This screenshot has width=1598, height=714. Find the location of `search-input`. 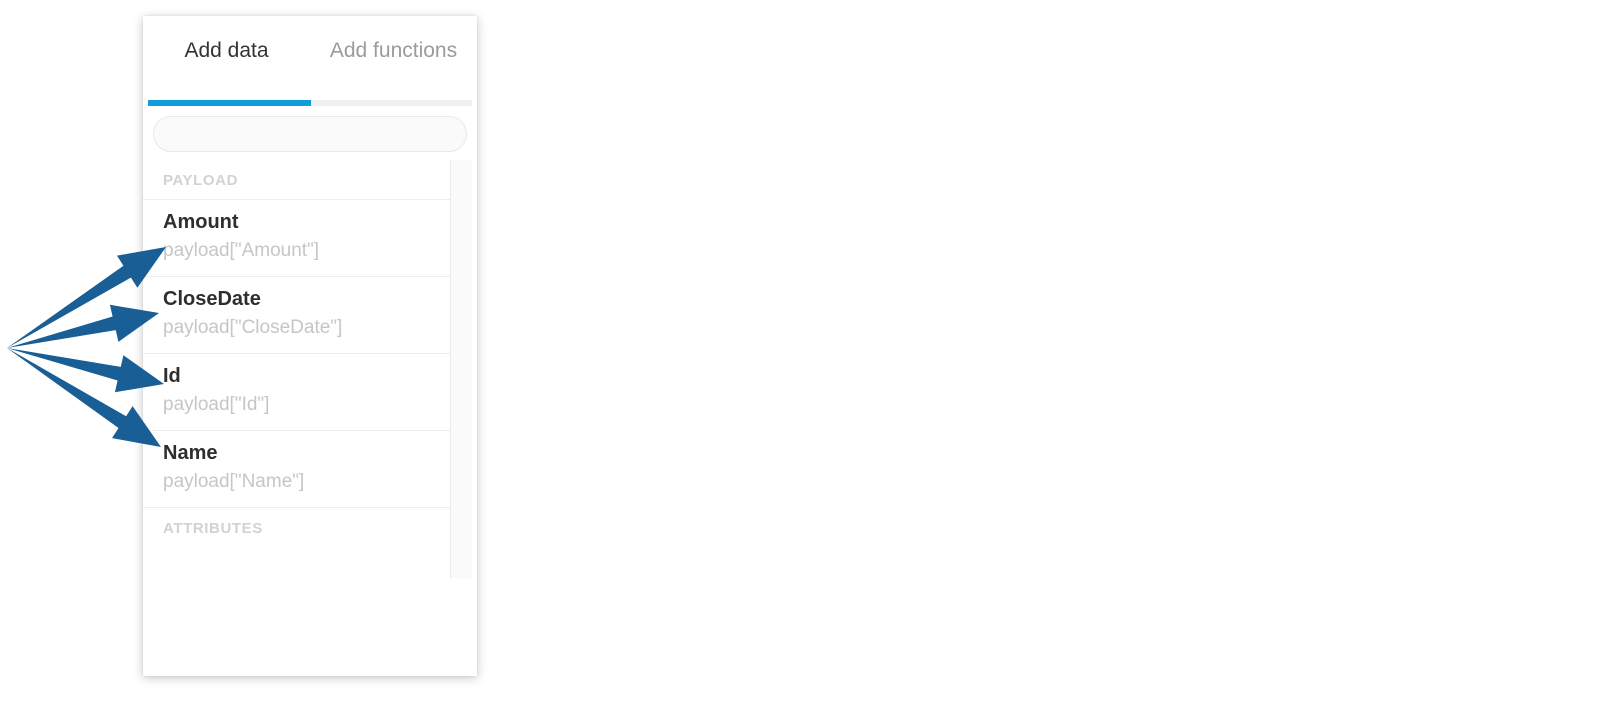

search-input is located at coordinates (310, 134).